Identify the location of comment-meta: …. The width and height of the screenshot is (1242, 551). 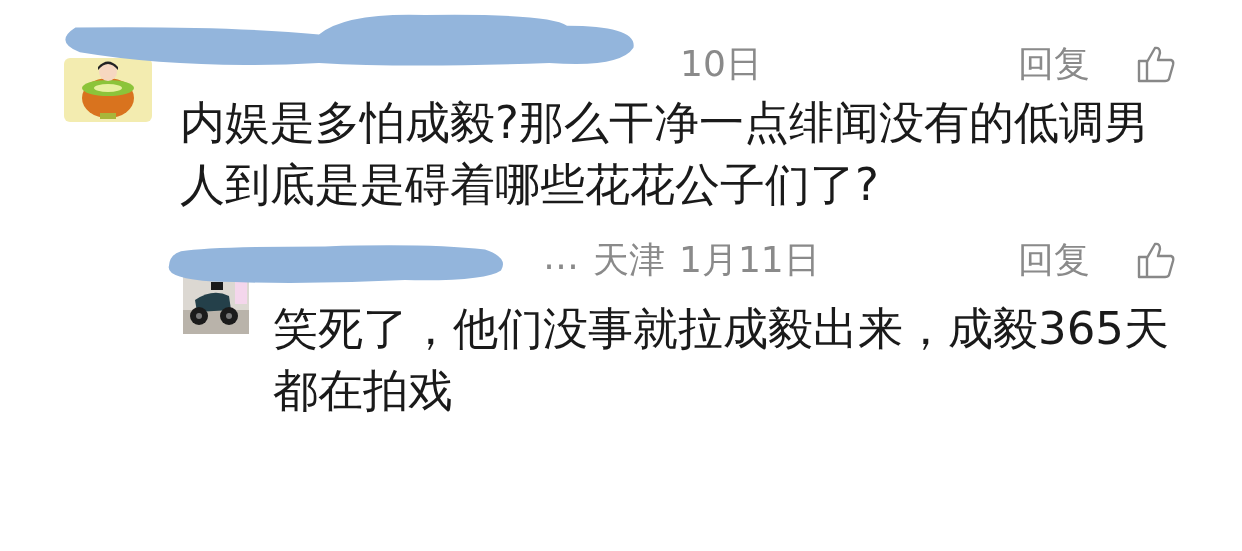
(561, 257).